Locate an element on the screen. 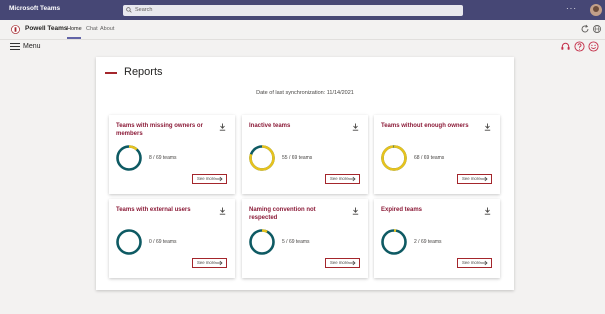 The height and width of the screenshot is (314, 605). page-title: Reports is located at coordinates (143, 72).